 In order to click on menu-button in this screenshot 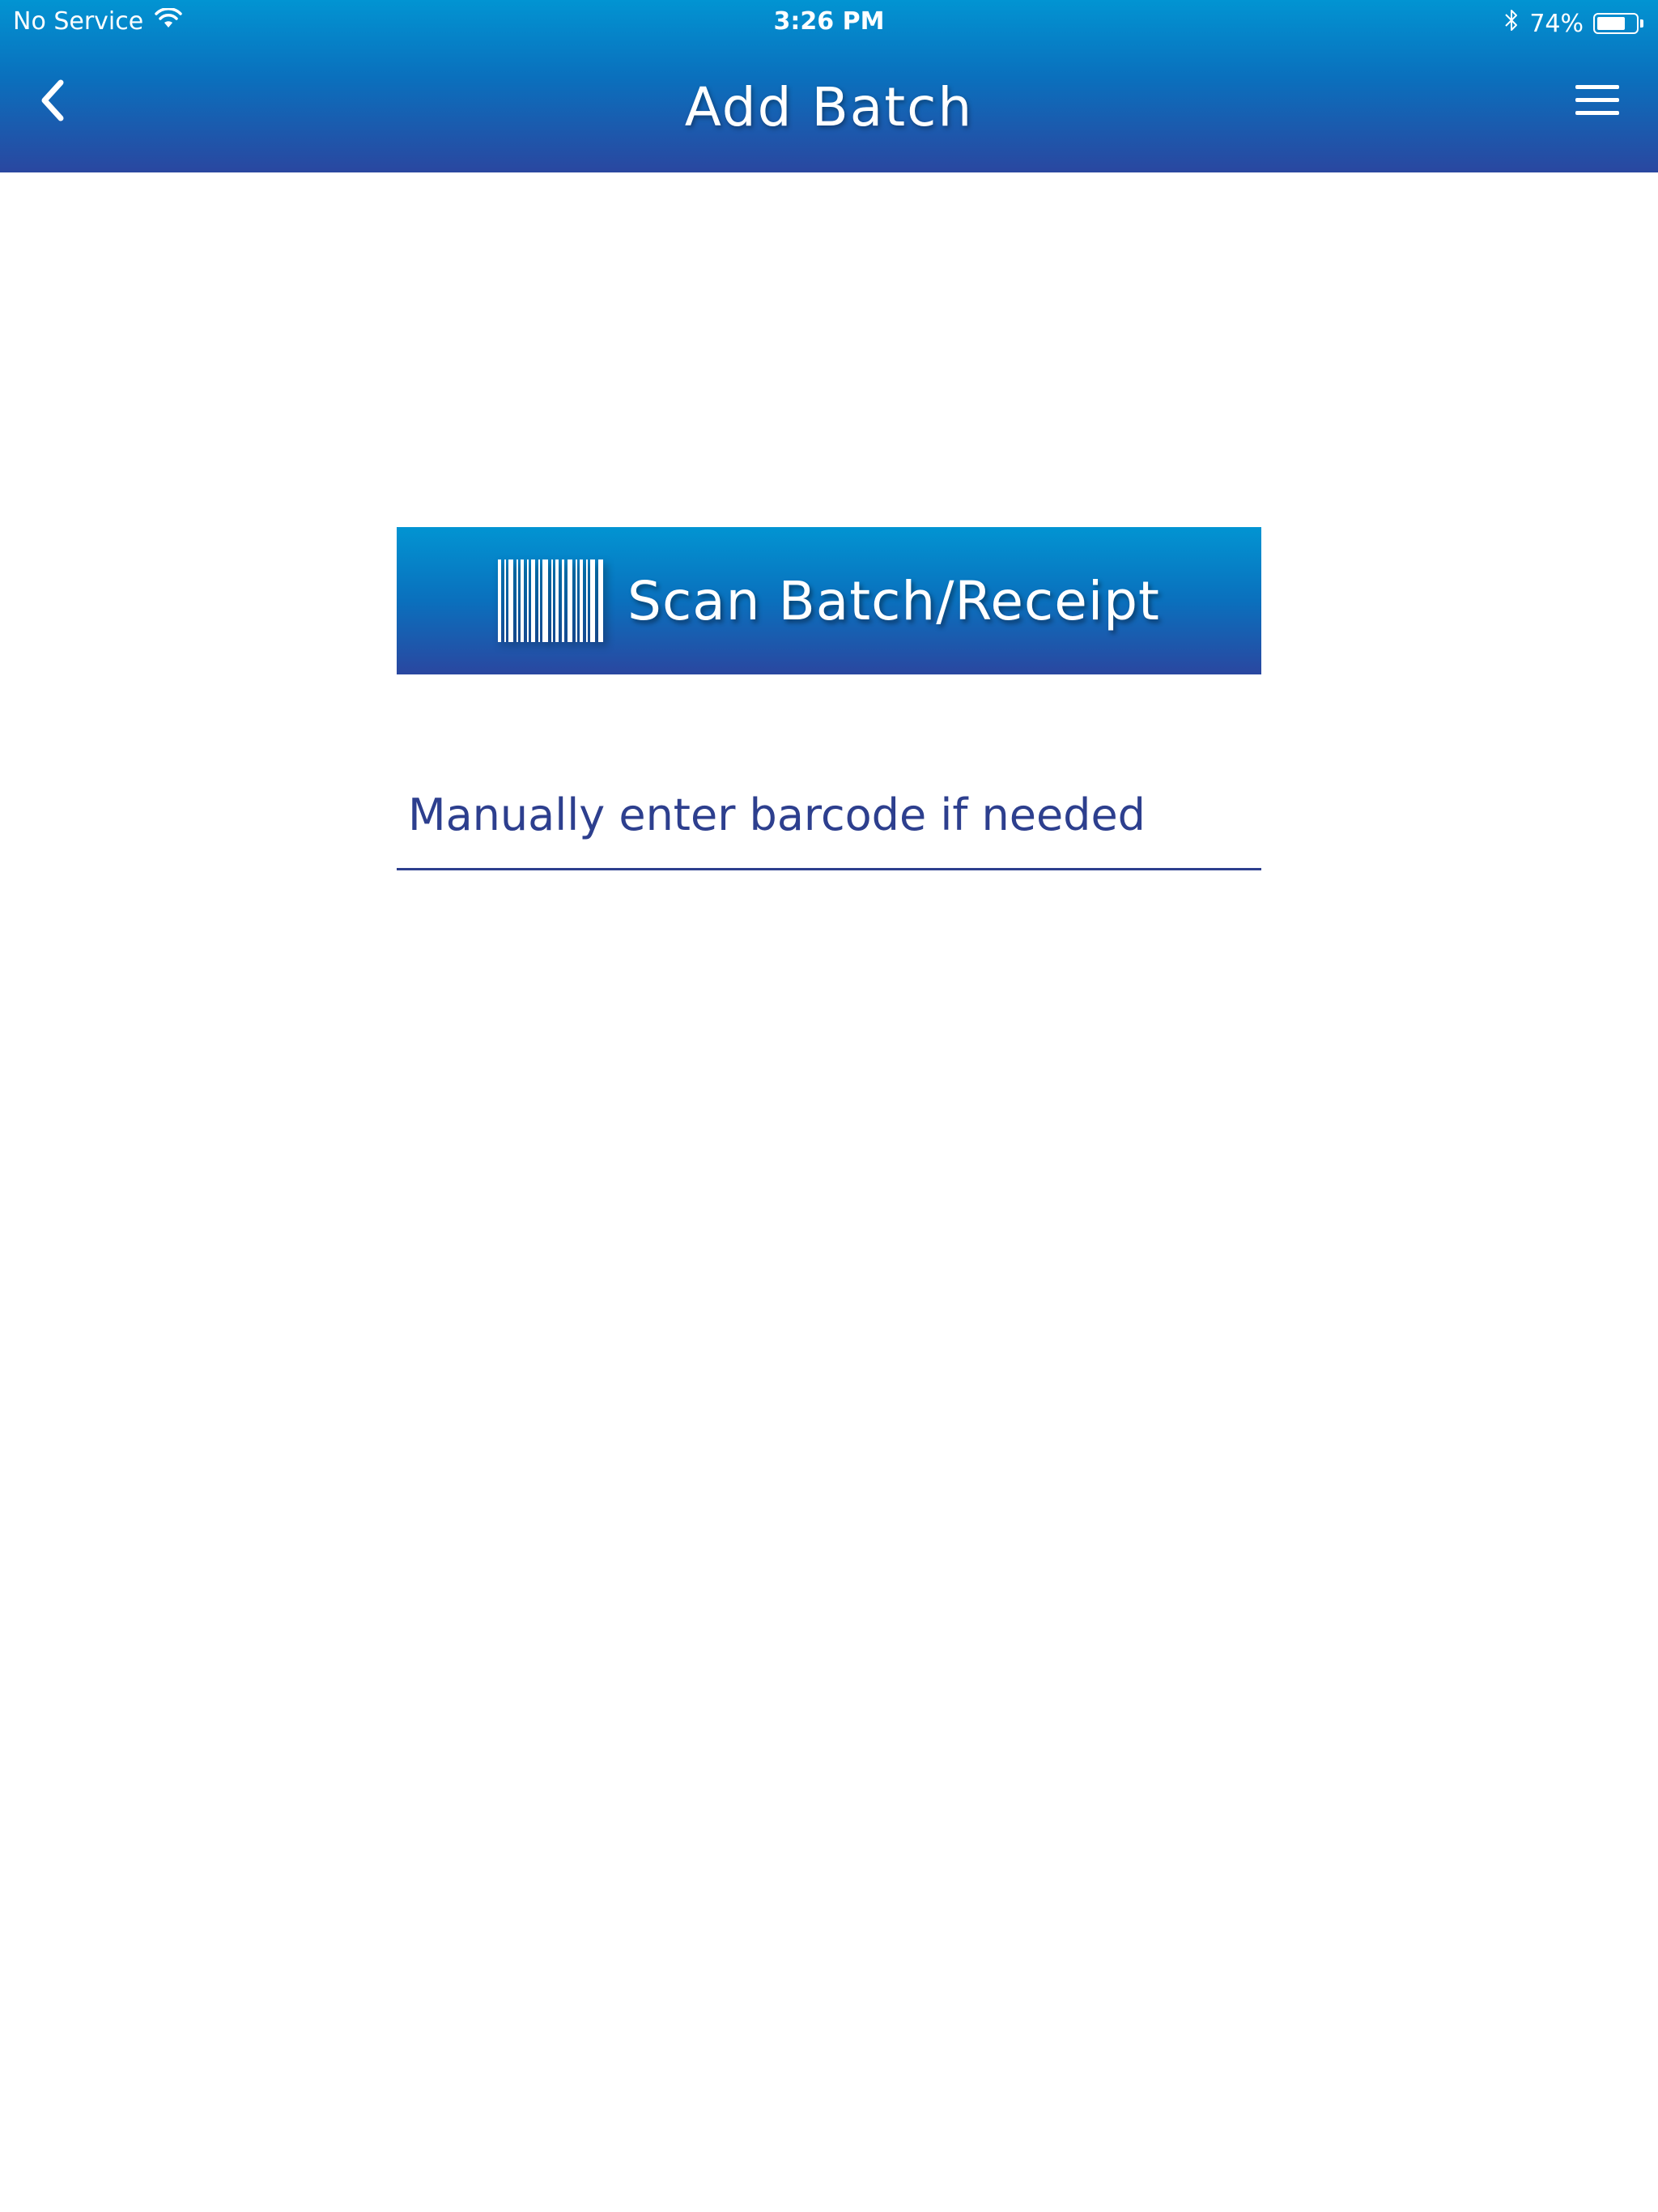, I will do `click(1597, 102)`.